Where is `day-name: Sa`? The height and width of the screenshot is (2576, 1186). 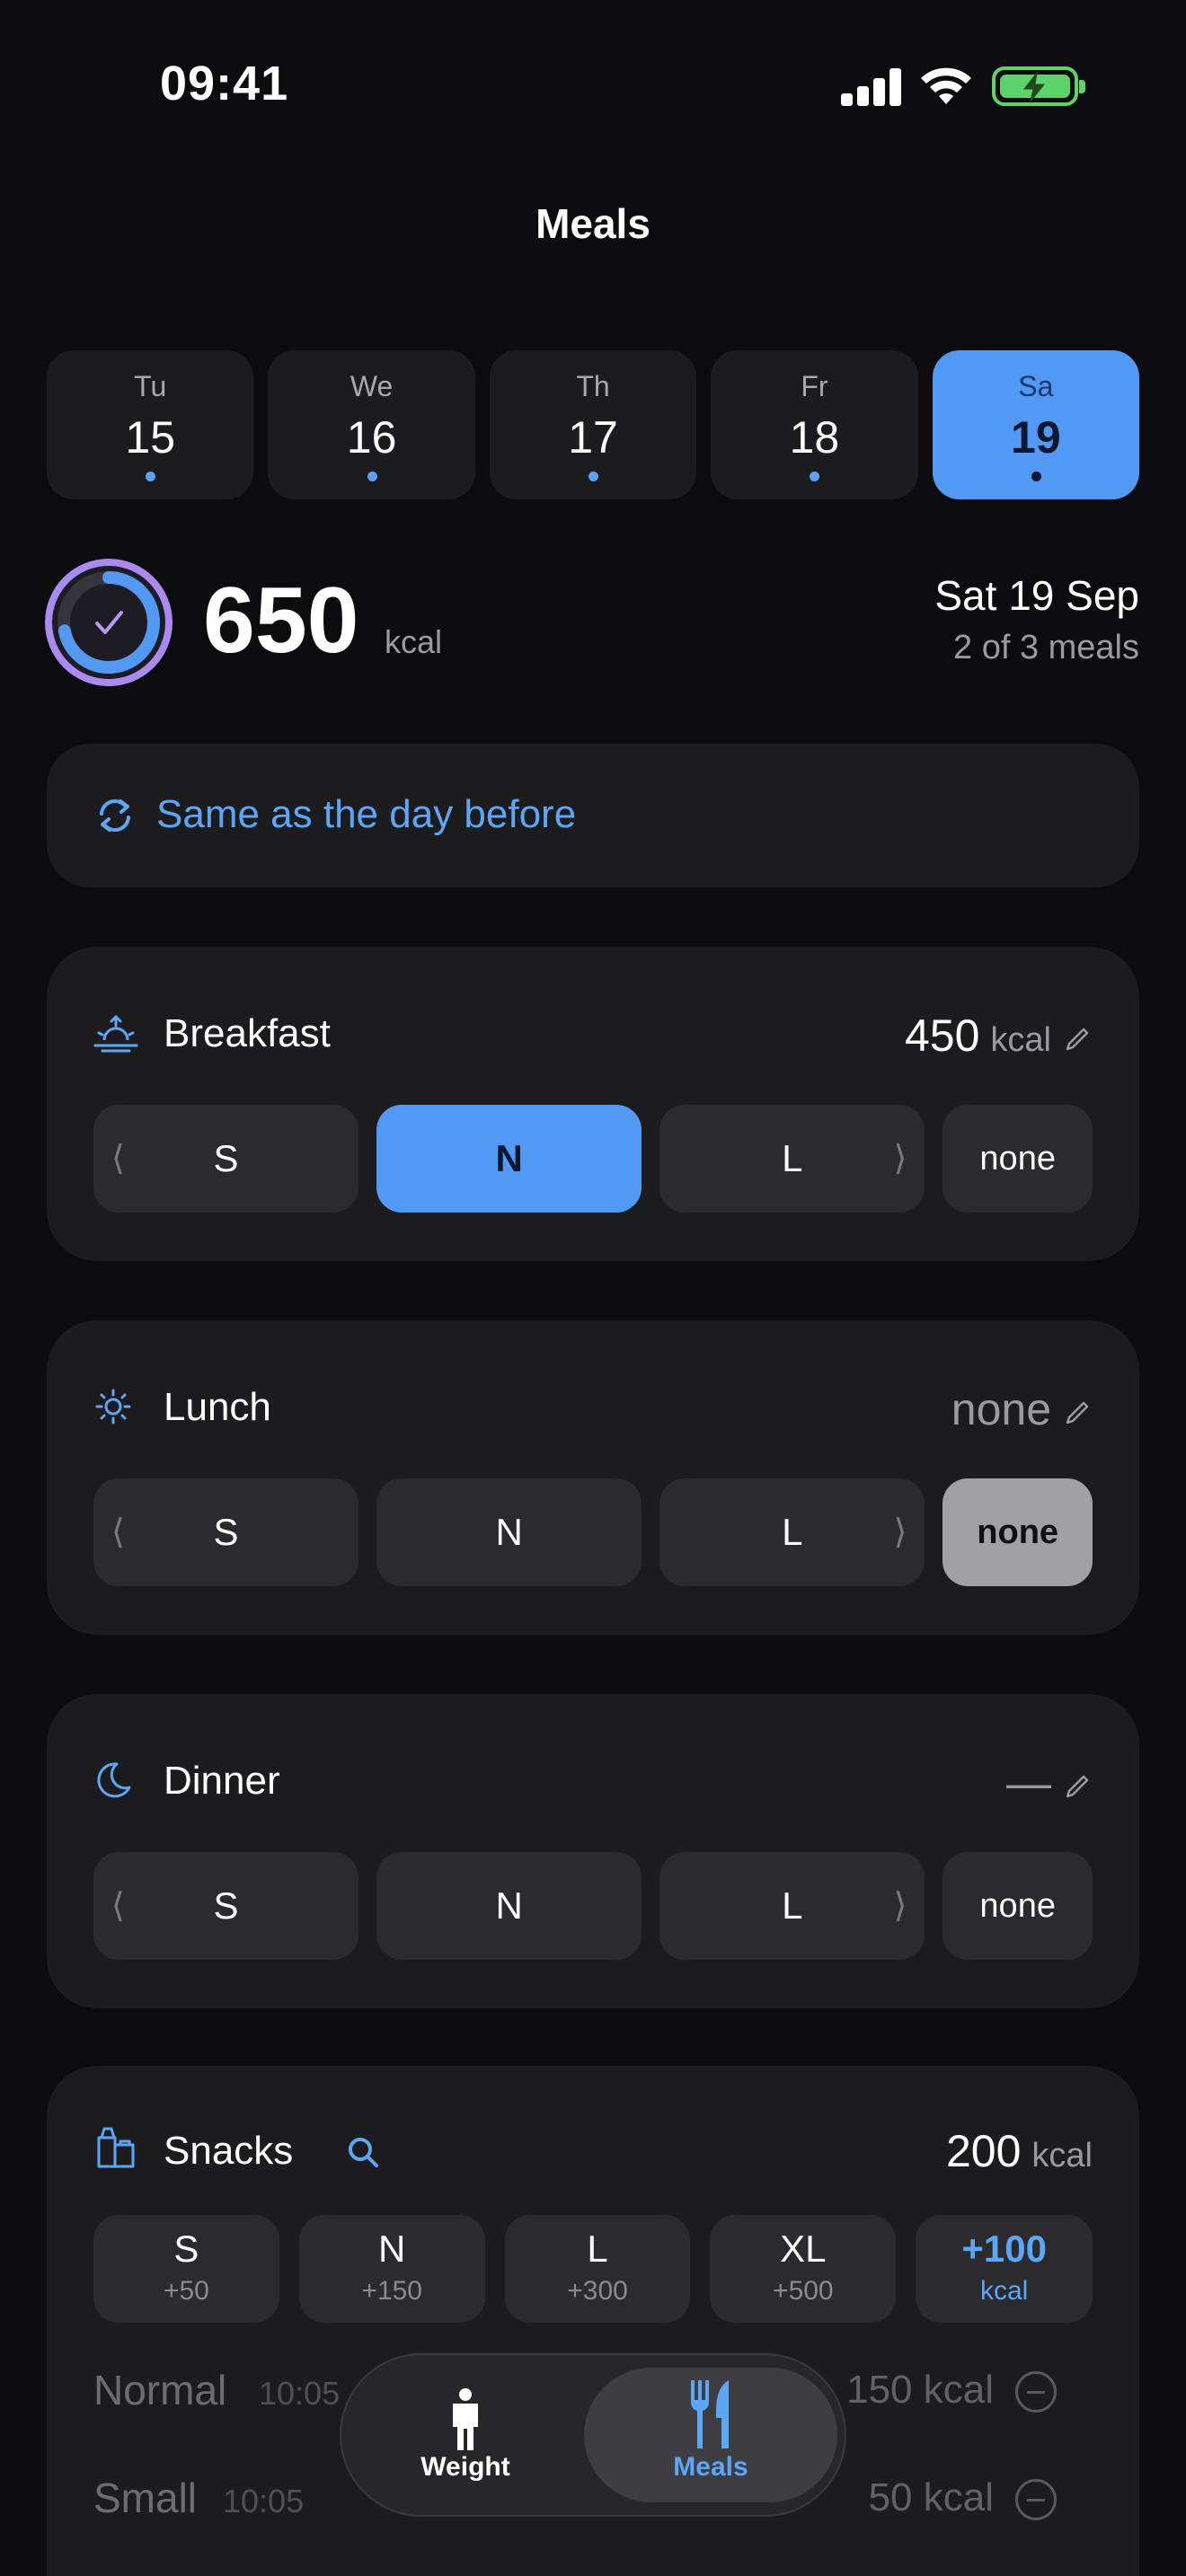 day-name: Sa is located at coordinates (1036, 386).